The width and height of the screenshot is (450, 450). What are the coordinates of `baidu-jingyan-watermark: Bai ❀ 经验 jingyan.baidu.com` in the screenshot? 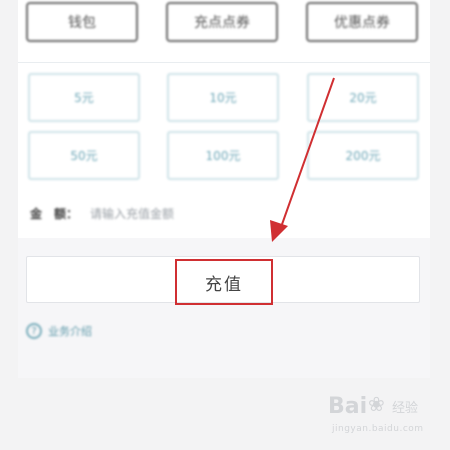 It's located at (383, 416).